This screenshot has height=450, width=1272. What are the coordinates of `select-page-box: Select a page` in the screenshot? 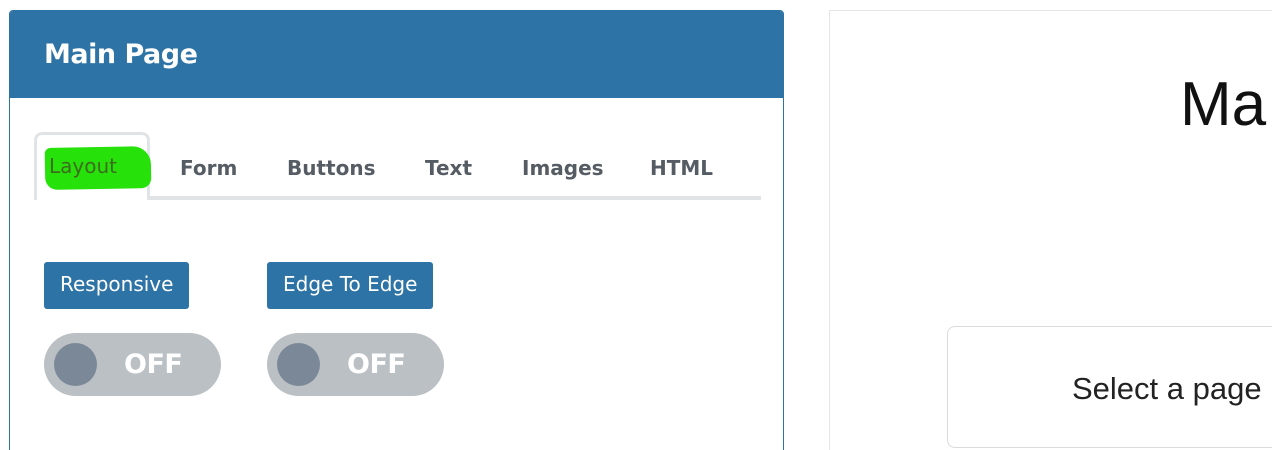 It's located at (1109, 387).